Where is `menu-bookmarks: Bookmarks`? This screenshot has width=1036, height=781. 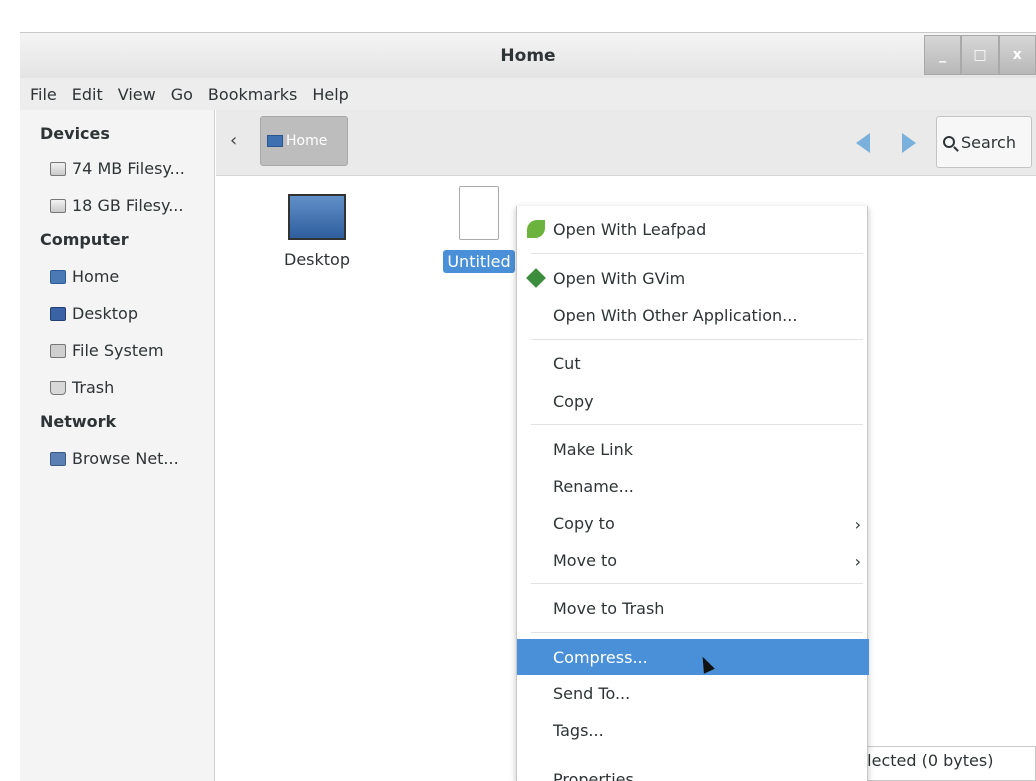 menu-bookmarks: Bookmarks is located at coordinates (252, 94).